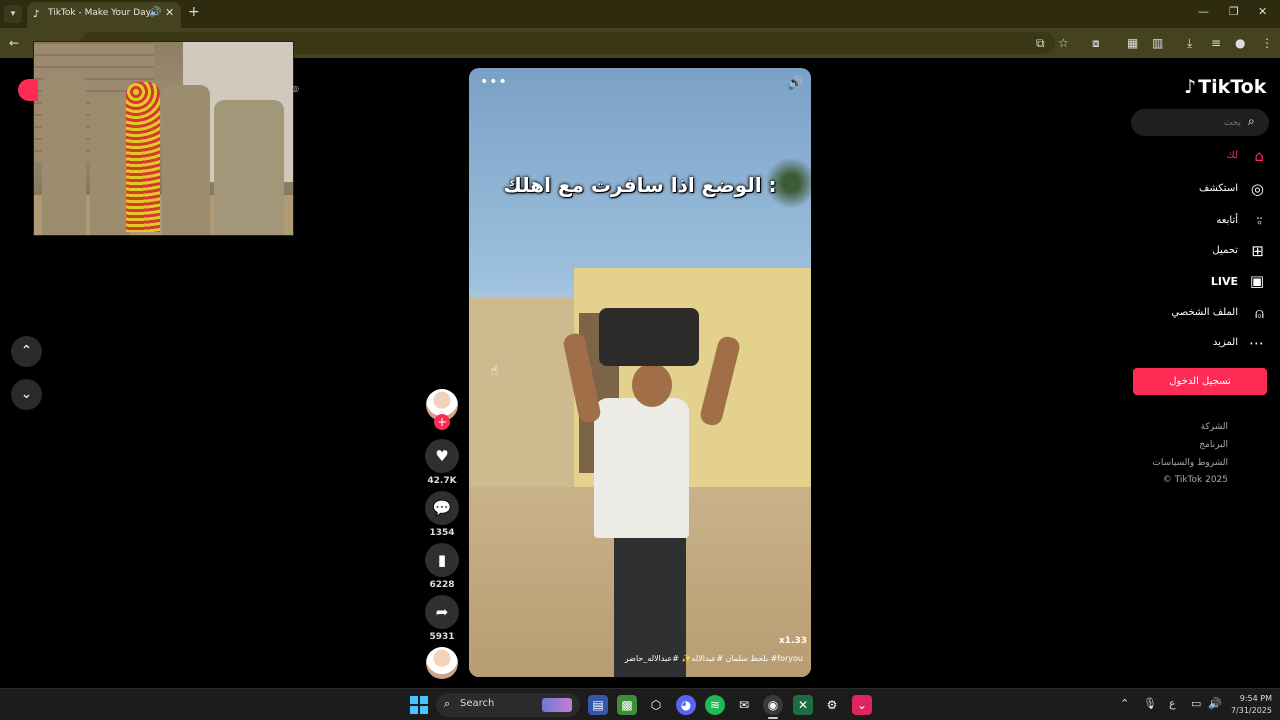 Image resolution: width=1280 pixels, height=720 pixels. I want to click on mouse-pointer-icon: ☝, so click(494, 371).